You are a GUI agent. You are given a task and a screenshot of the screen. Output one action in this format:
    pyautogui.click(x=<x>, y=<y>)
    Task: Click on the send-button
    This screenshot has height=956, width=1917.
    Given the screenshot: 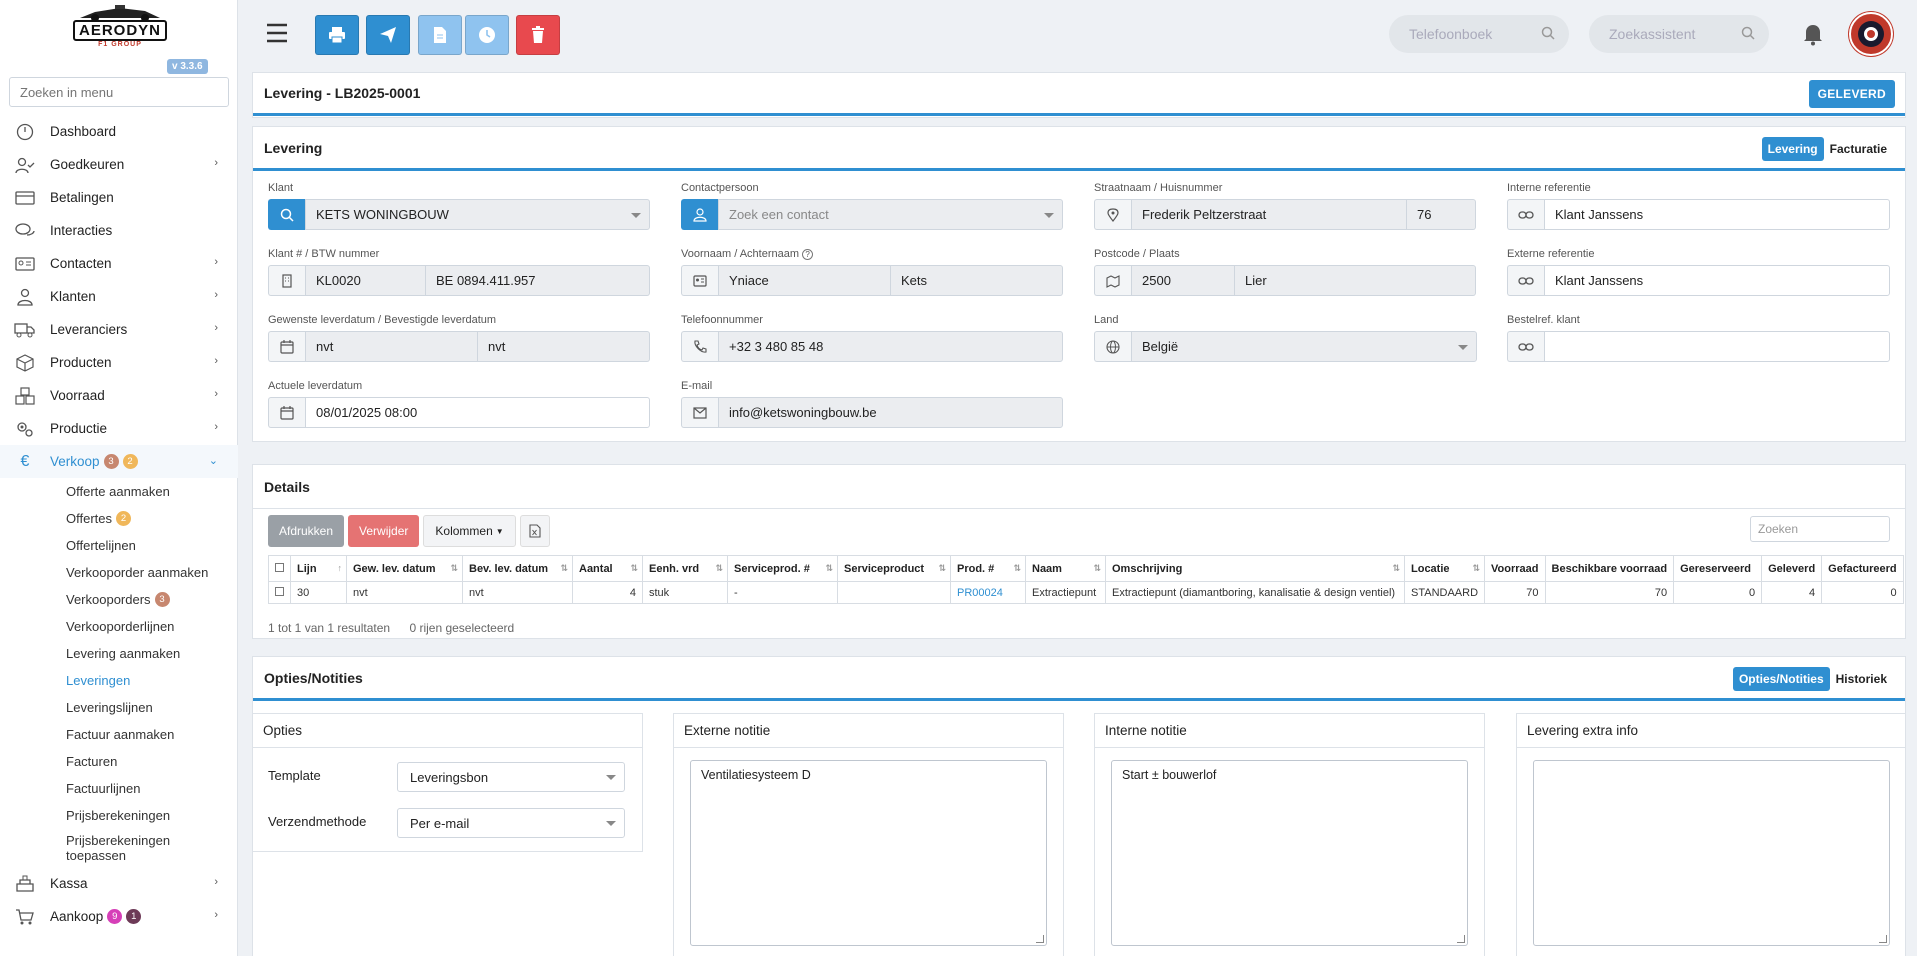 What is the action you would take?
    pyautogui.click(x=388, y=35)
    